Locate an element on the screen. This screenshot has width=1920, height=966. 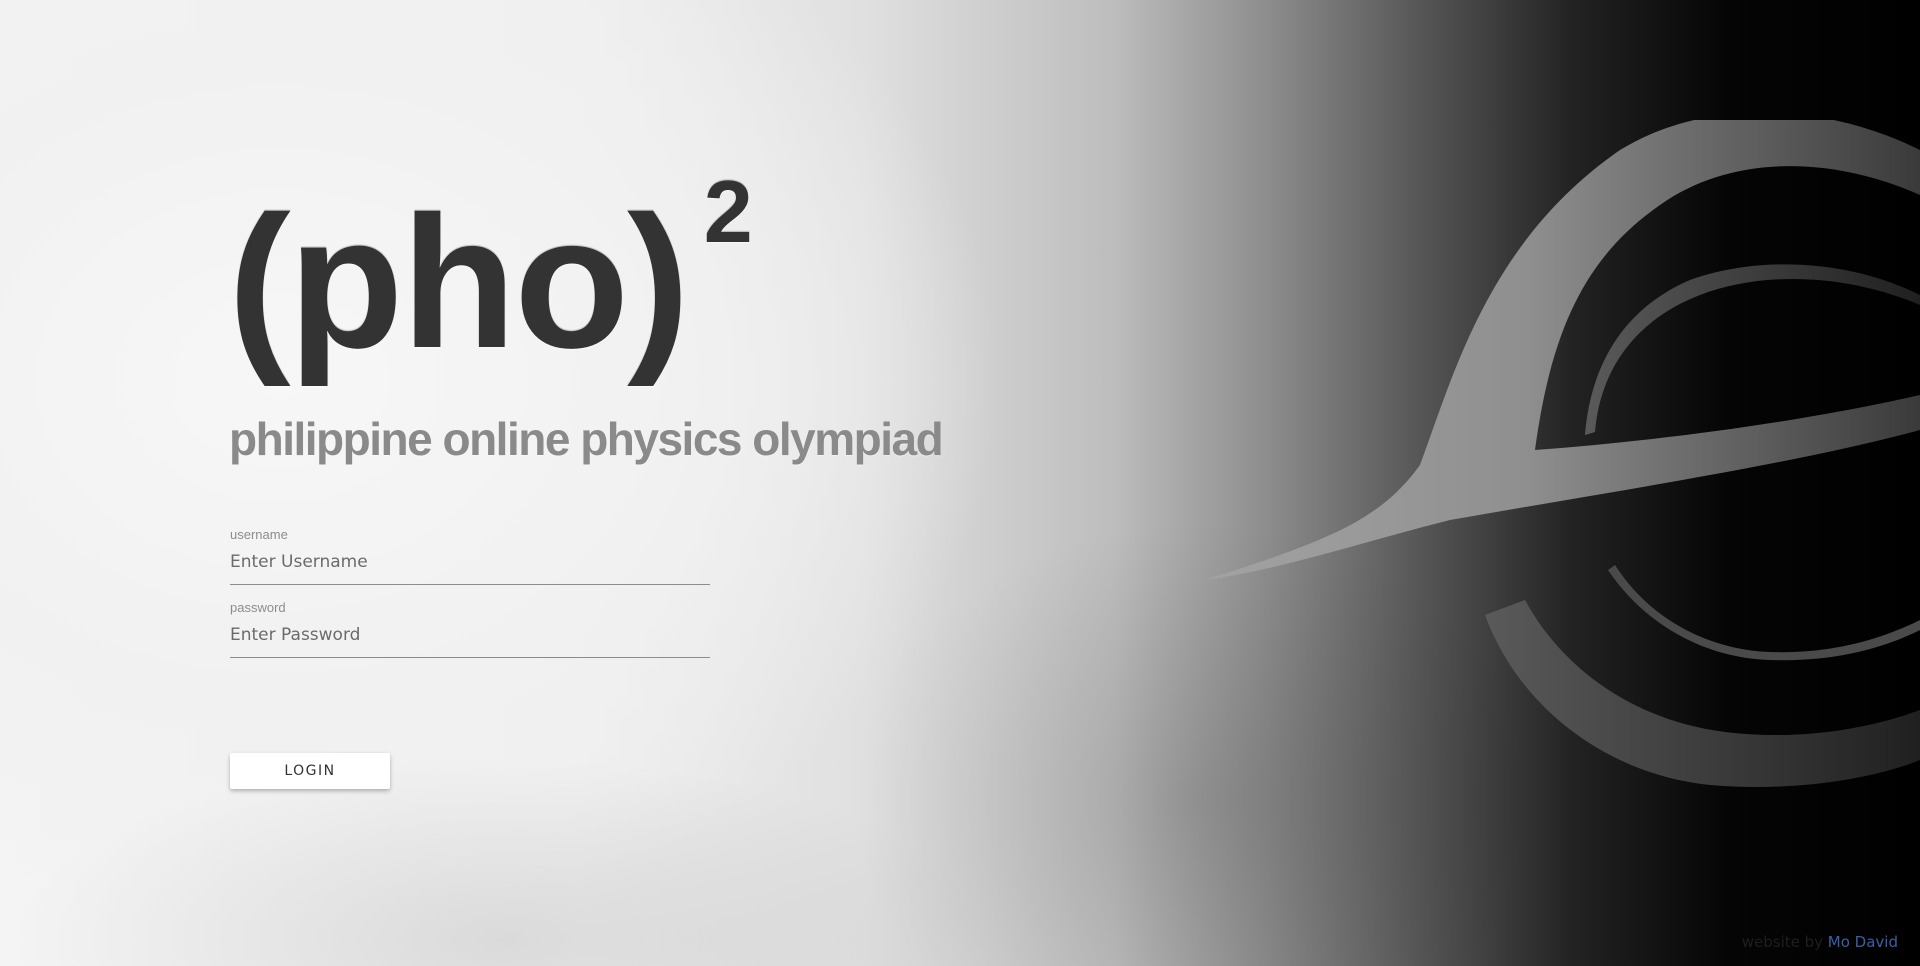
username-input is located at coordinates (470, 566).